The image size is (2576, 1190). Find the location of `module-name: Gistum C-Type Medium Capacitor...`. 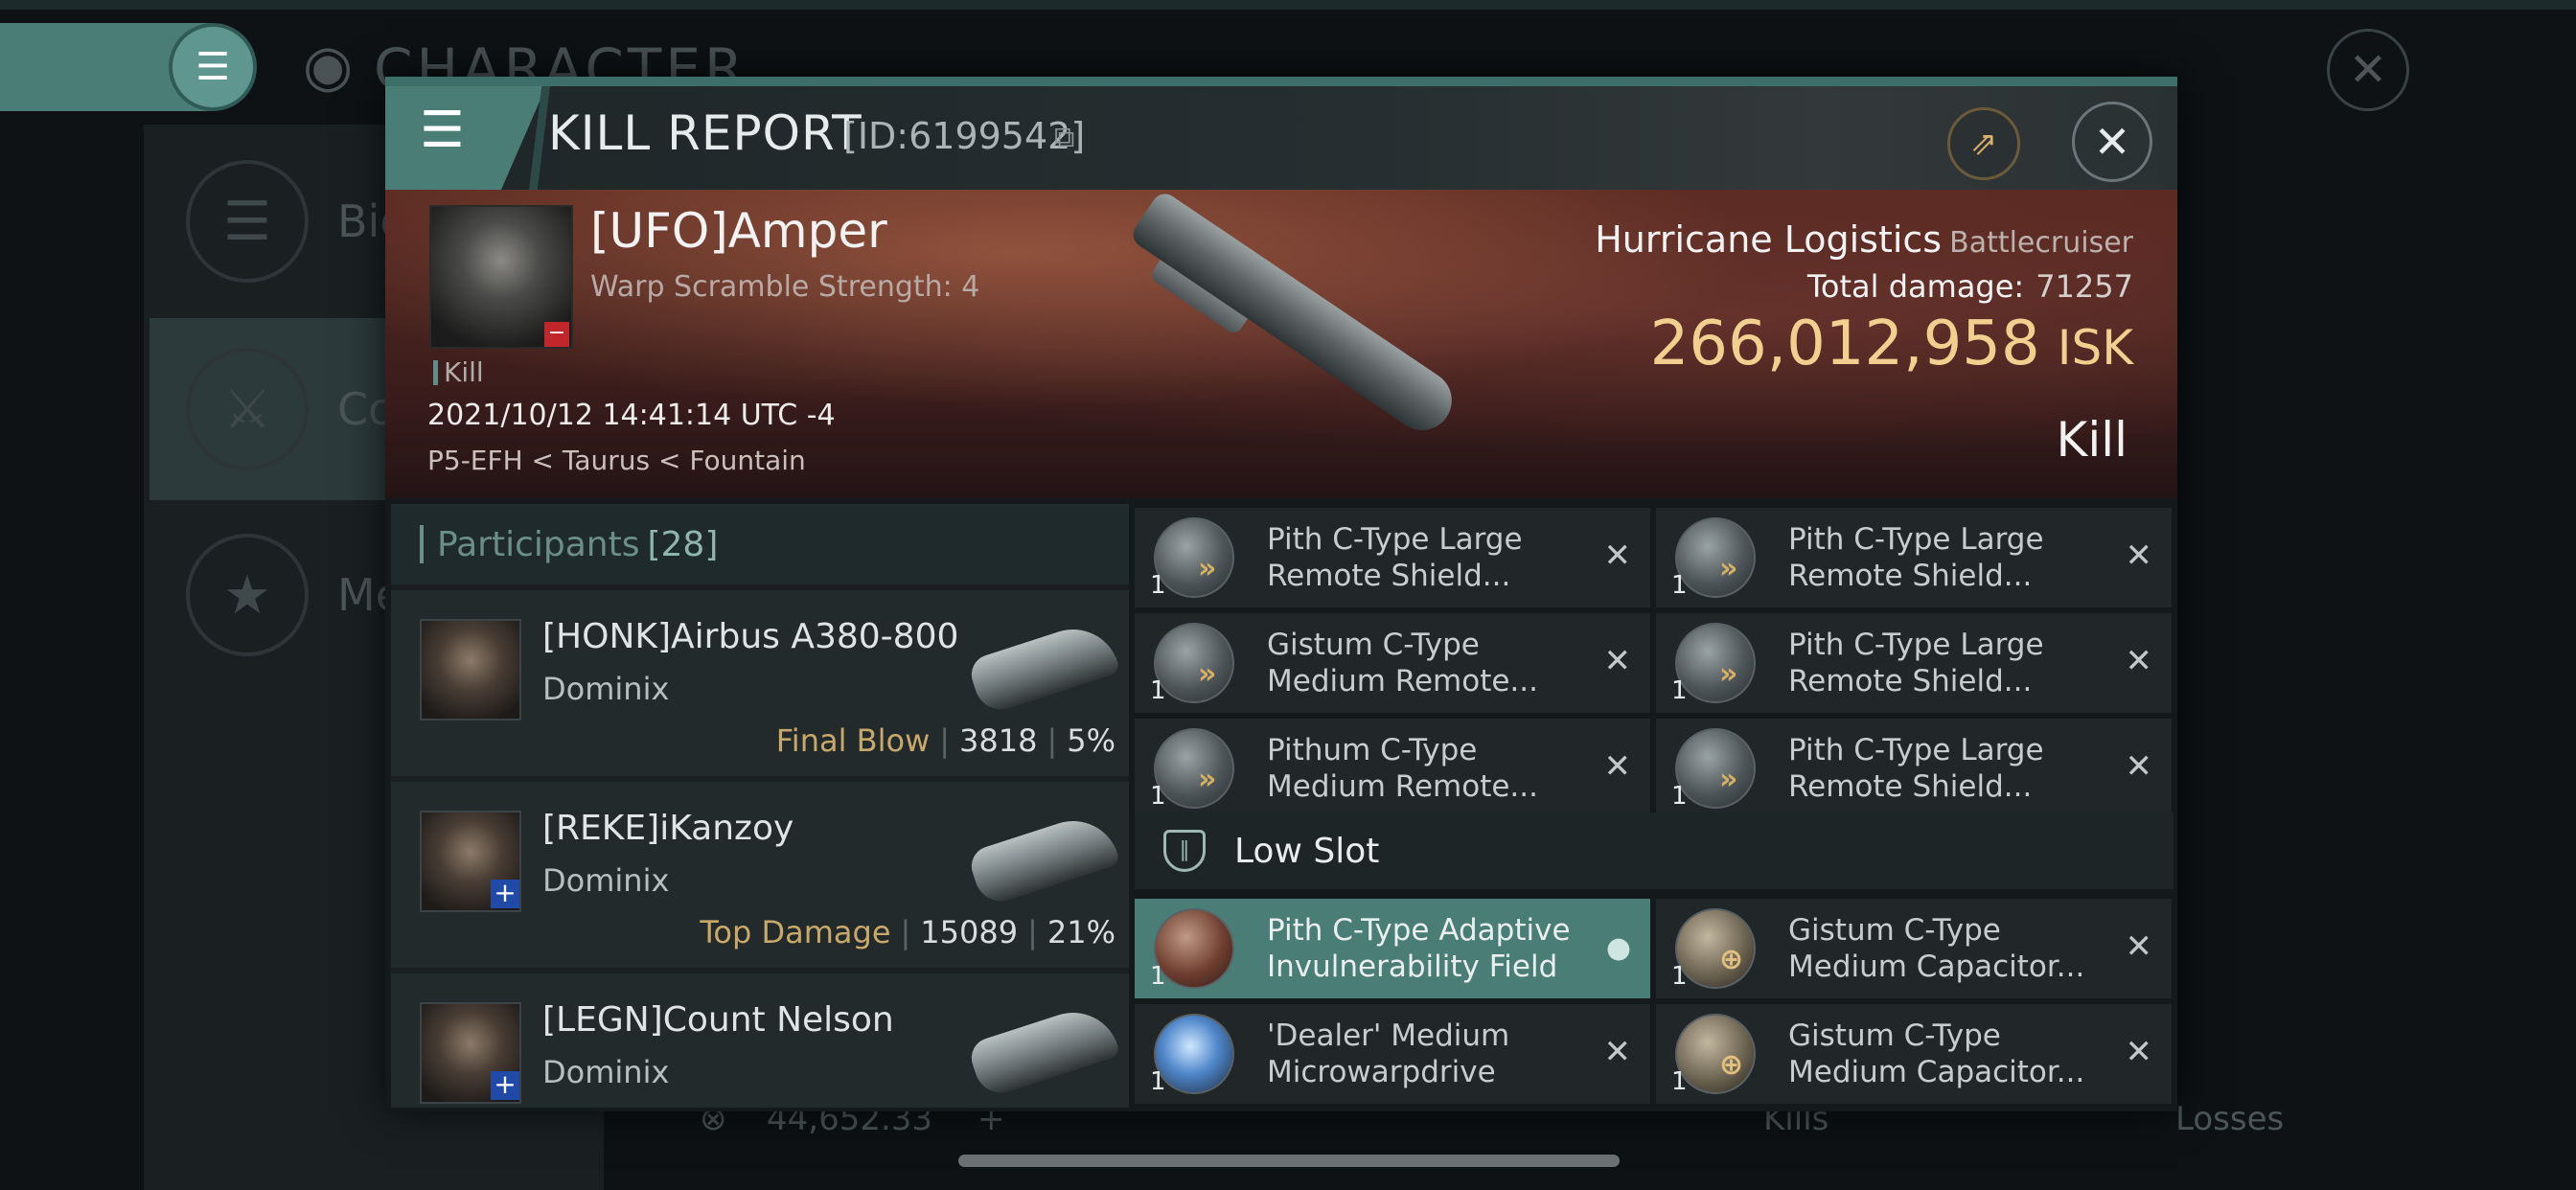

module-name: Gistum C-Type Medium Capacitor... is located at coordinates (1936, 1053).